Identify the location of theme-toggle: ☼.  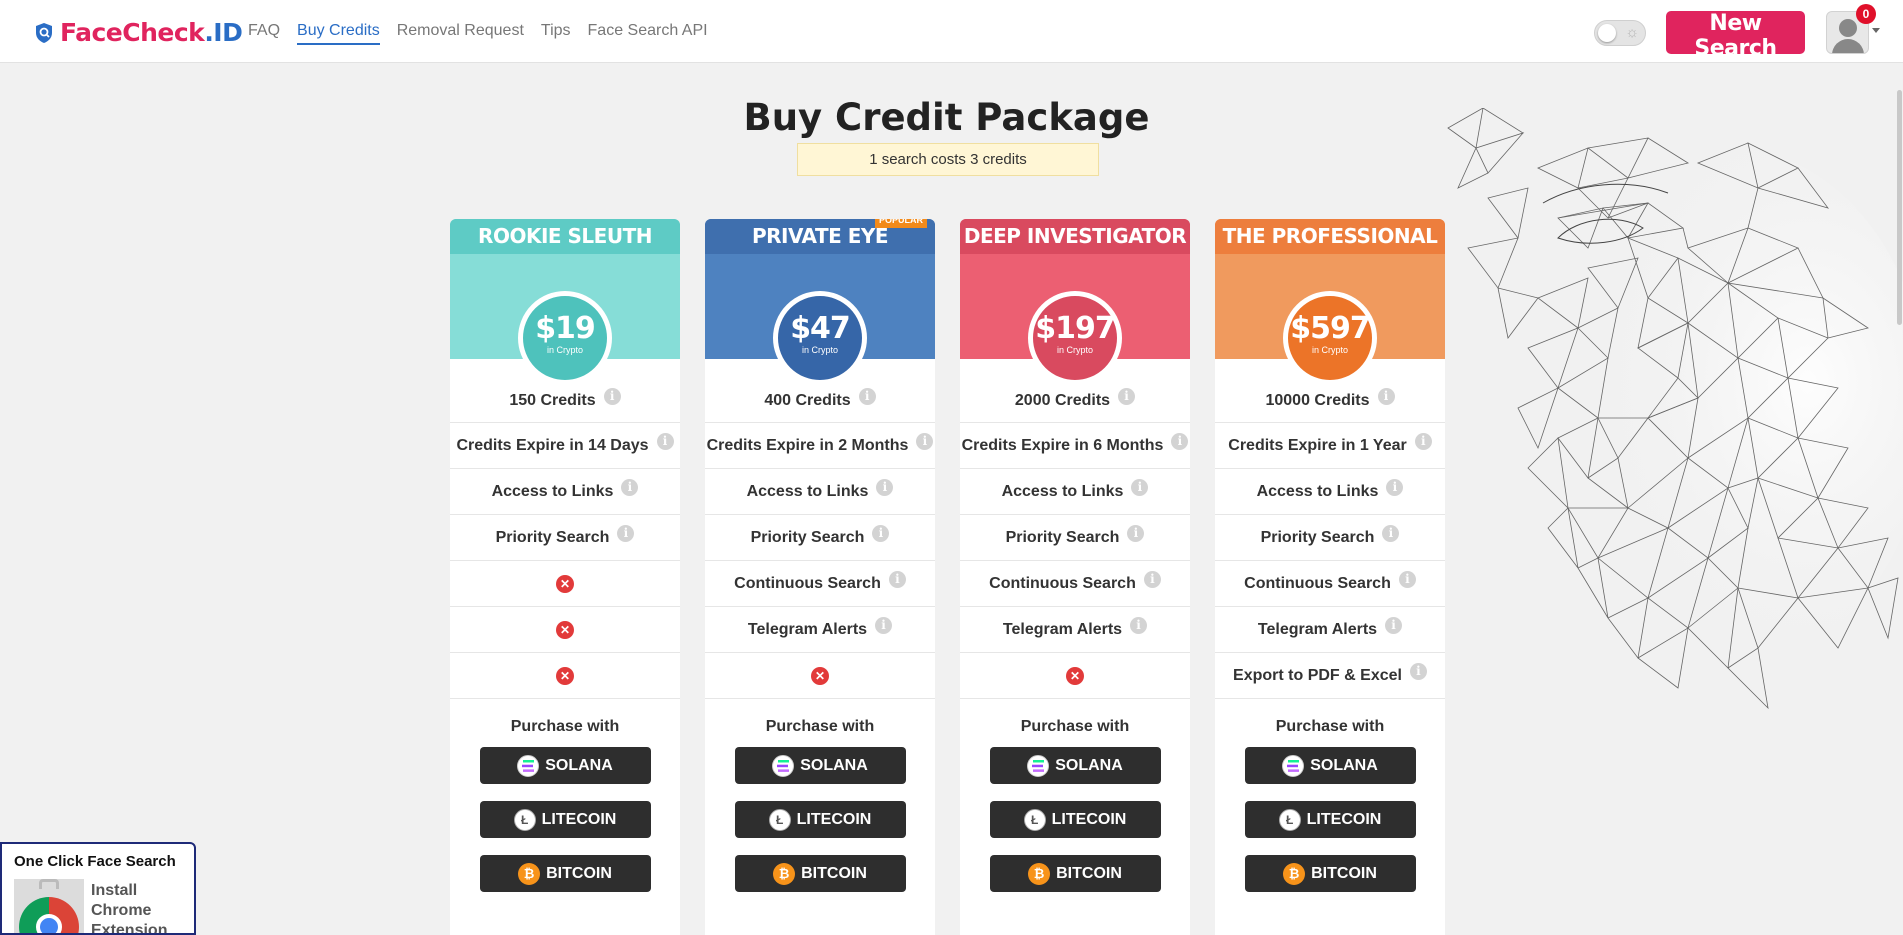
(1620, 33).